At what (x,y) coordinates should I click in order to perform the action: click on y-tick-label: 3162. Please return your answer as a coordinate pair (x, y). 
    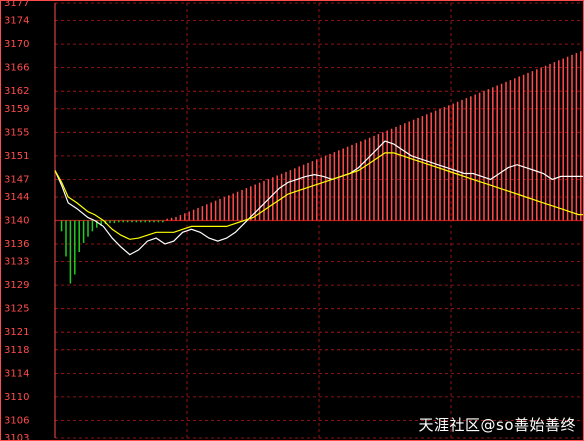
    Looking at the image, I should click on (16, 91).